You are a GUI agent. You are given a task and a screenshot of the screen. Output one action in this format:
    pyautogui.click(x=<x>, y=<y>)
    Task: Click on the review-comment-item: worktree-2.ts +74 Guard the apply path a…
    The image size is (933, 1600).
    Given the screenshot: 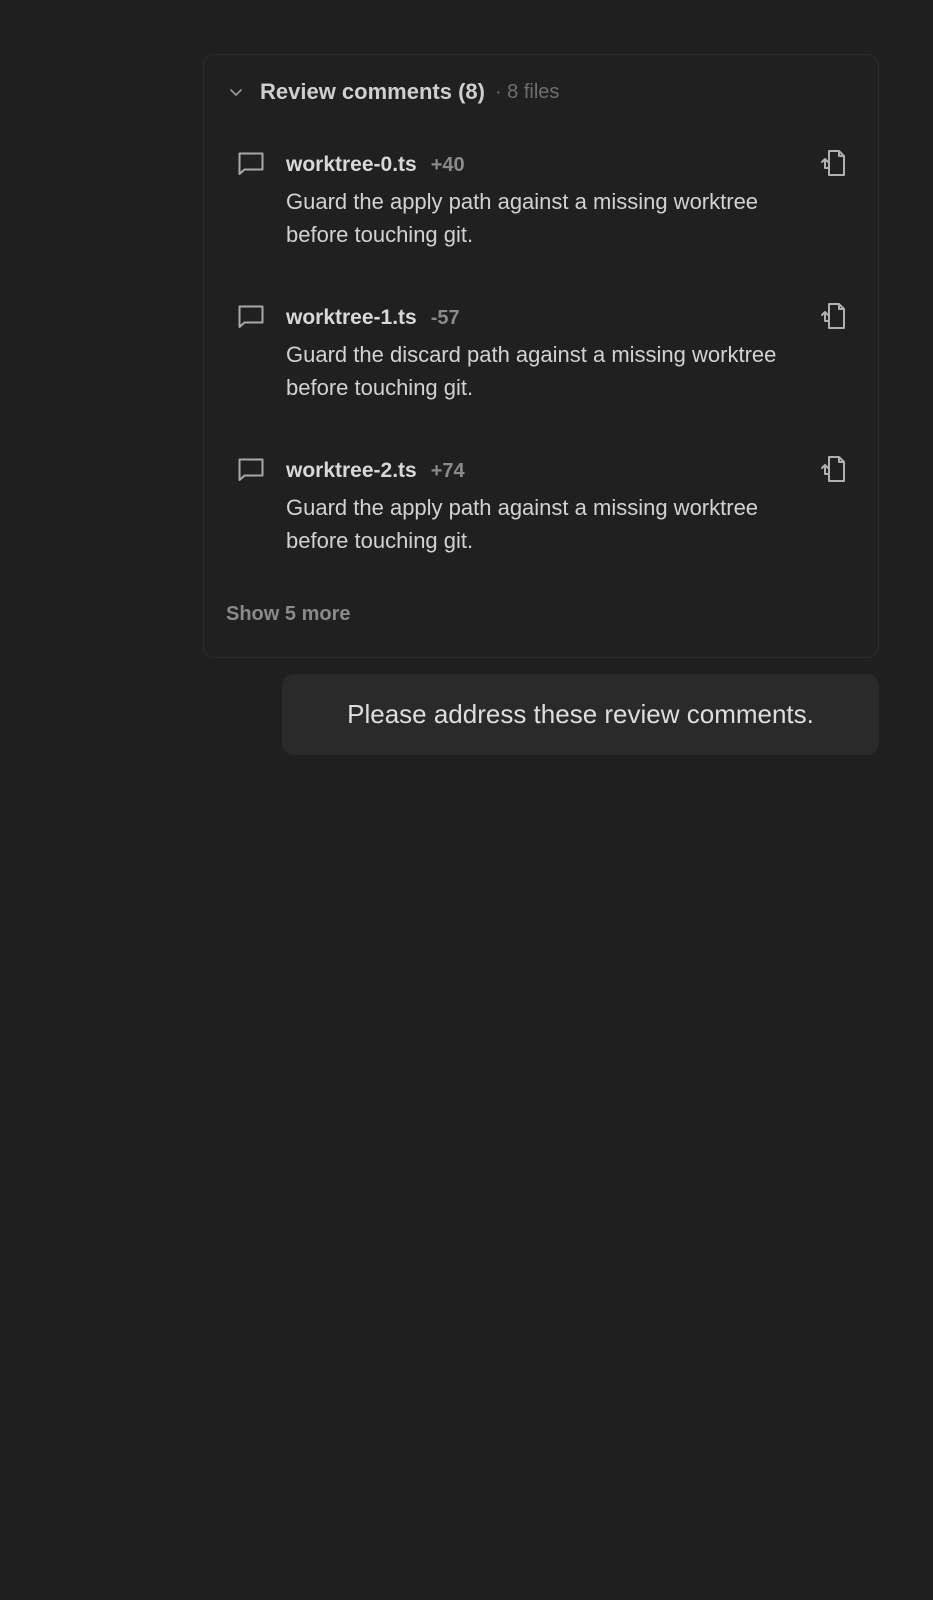 What is the action you would take?
    pyautogui.click(x=543, y=513)
    